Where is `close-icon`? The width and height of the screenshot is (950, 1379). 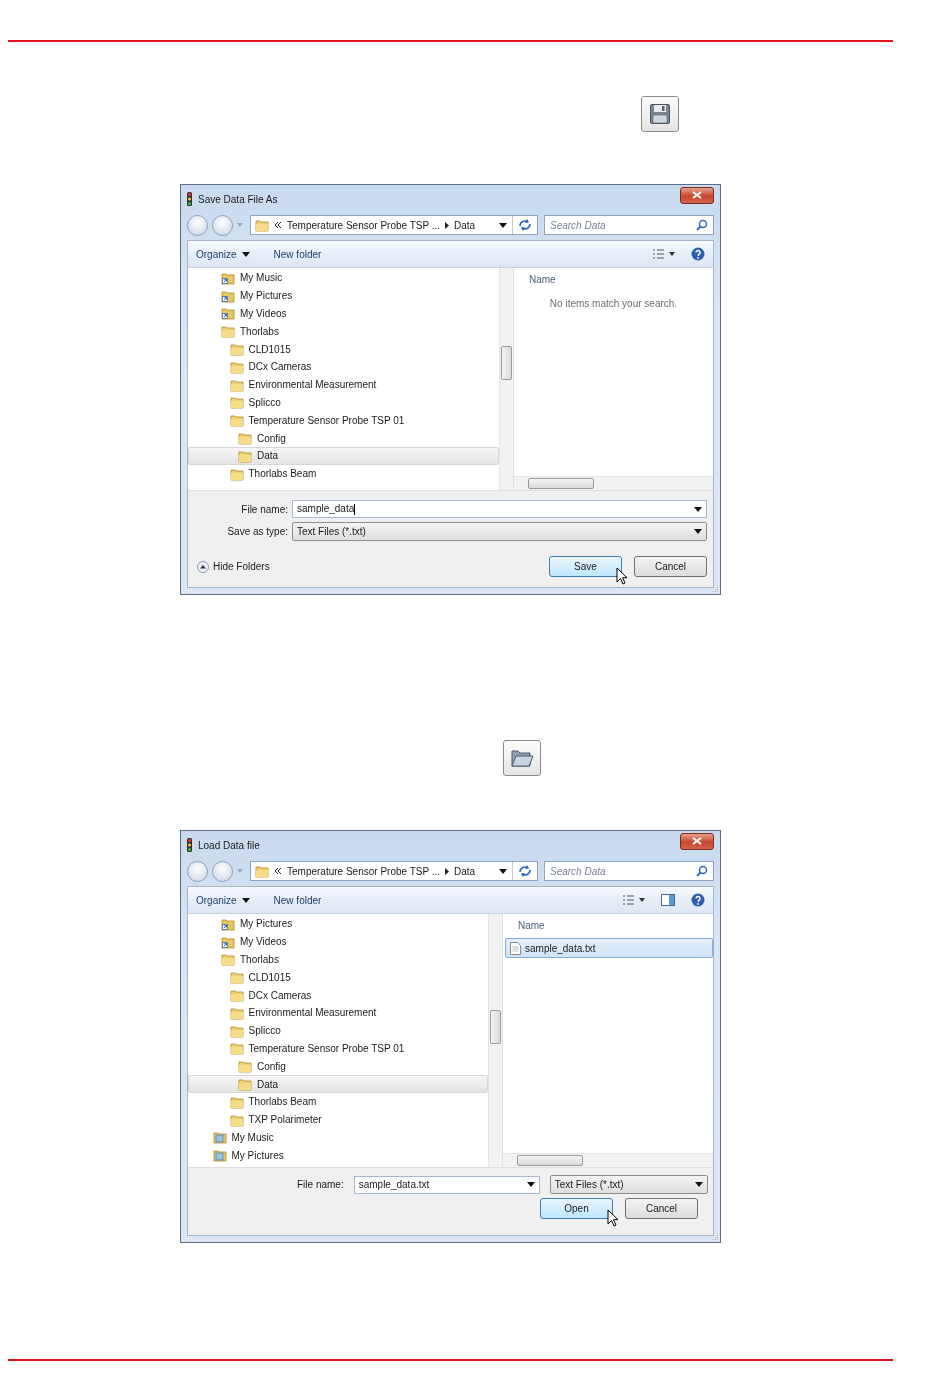 close-icon is located at coordinates (697, 195).